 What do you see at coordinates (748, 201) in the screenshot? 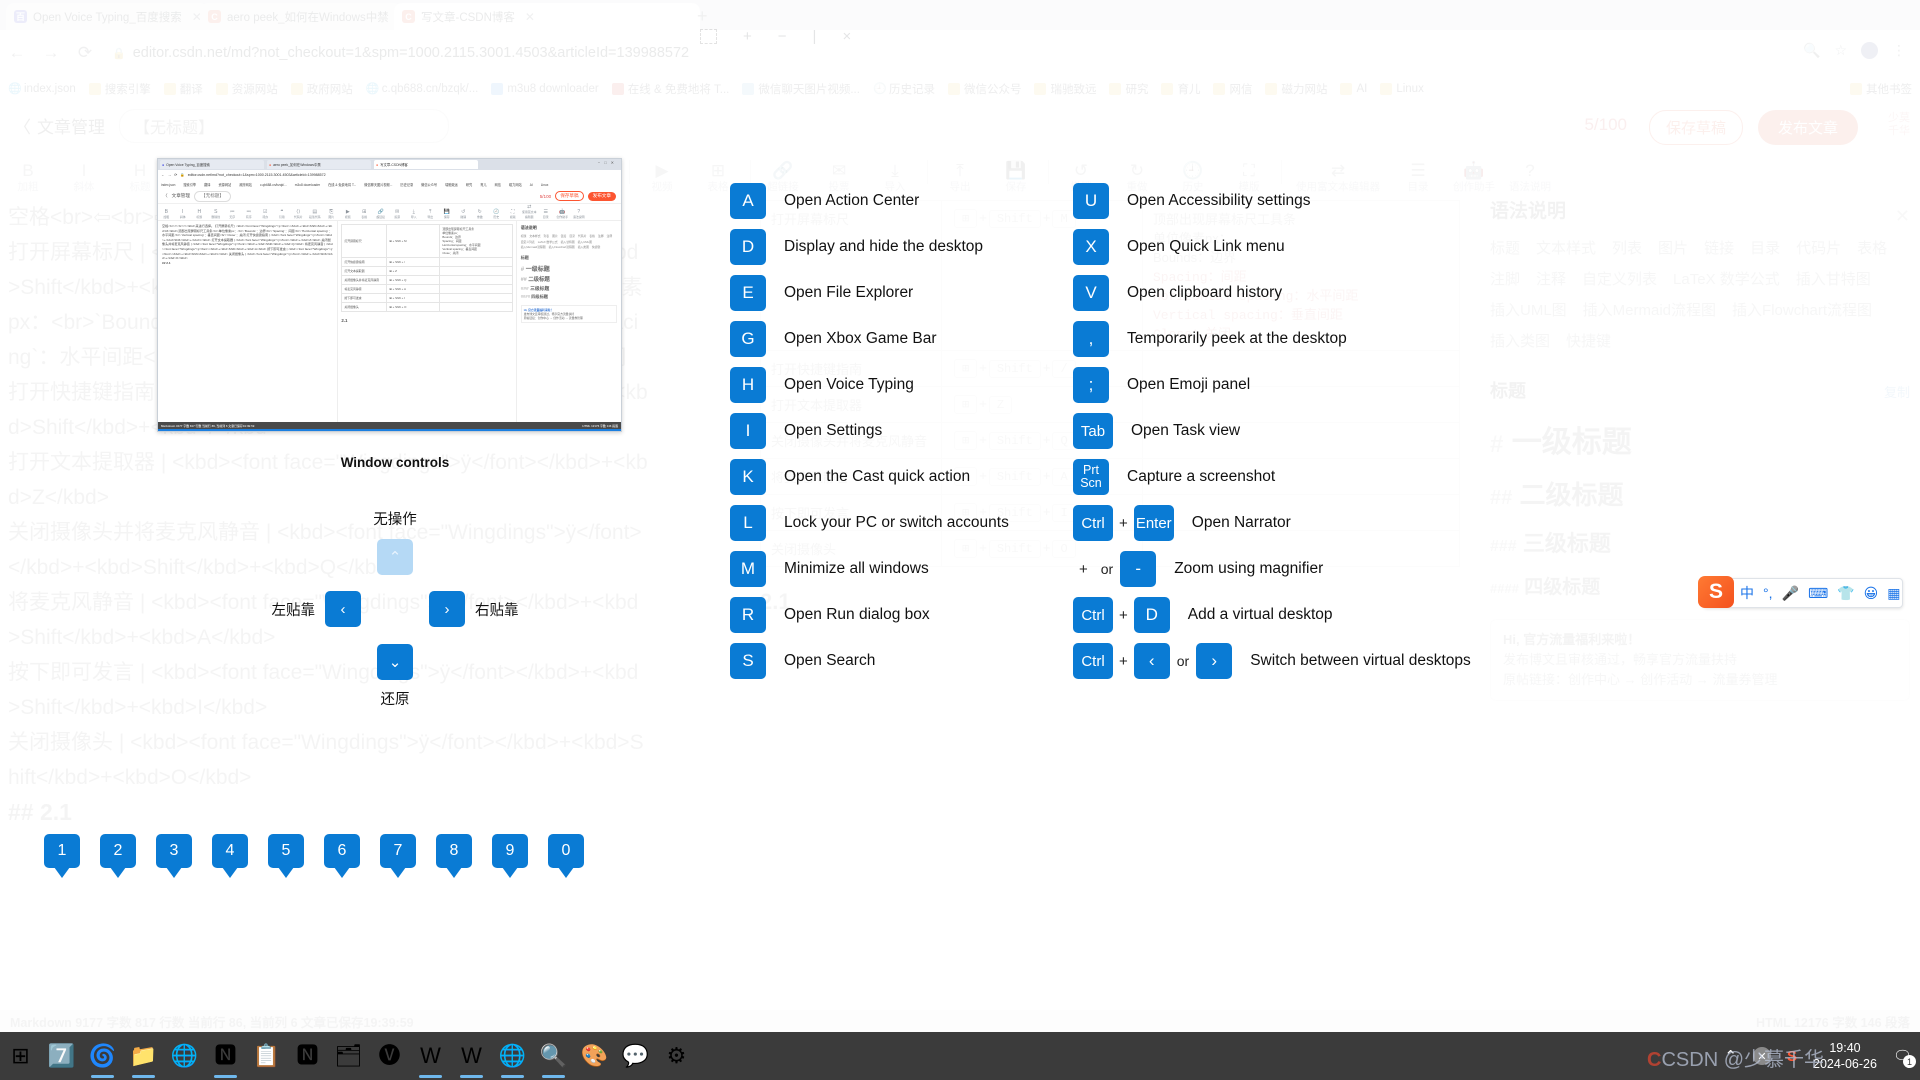
I see `shortcut-key: A` at bounding box center [748, 201].